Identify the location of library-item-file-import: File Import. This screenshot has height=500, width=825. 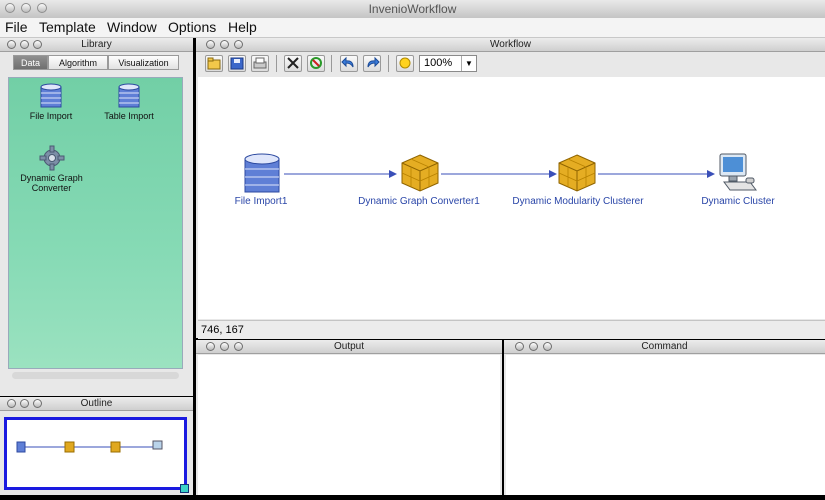
(51, 102).